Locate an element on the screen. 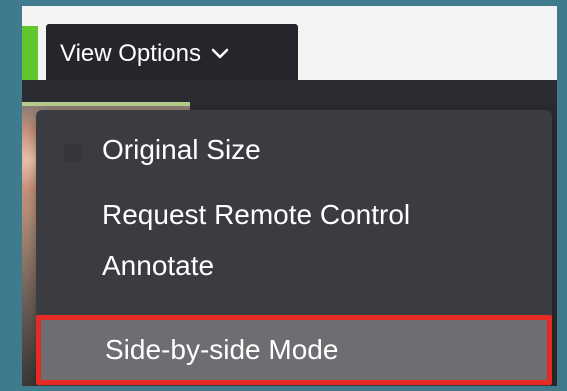 The width and height of the screenshot is (567, 391). menu-item-original-size: Original Size is located at coordinates (294, 150).